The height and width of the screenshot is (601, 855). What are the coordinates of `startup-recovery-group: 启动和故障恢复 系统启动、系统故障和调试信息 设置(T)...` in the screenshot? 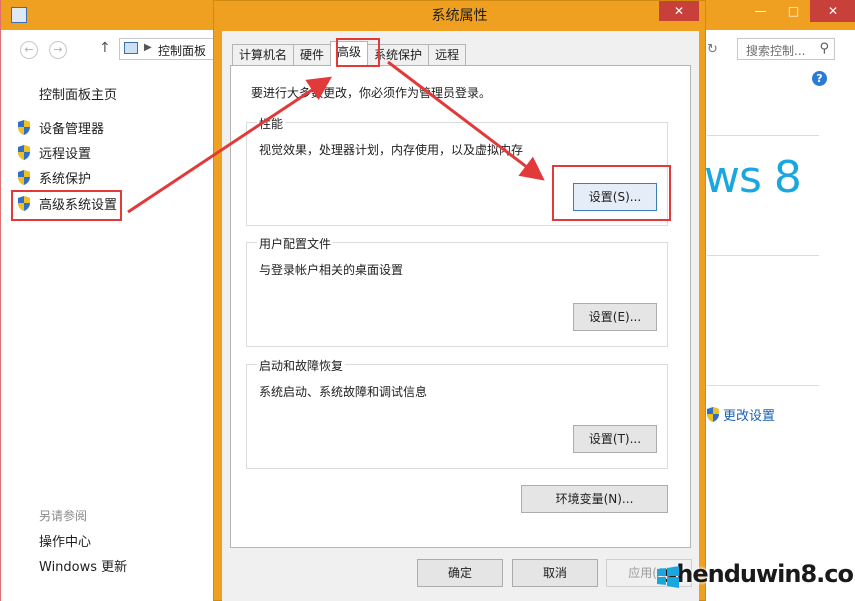 It's located at (457, 413).